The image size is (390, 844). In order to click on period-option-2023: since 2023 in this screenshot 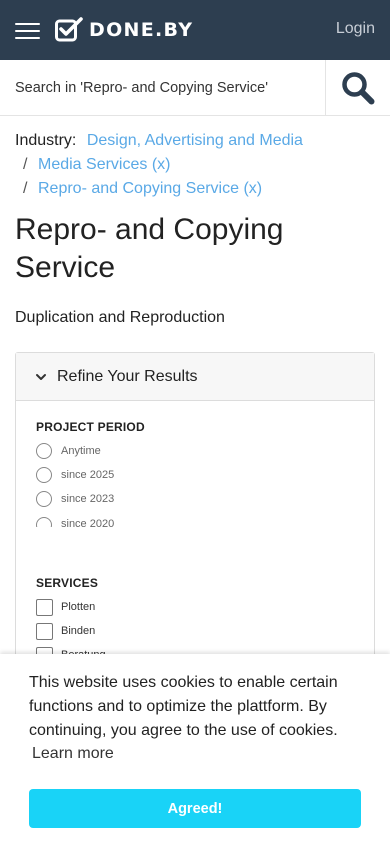, I will do `click(75, 499)`.